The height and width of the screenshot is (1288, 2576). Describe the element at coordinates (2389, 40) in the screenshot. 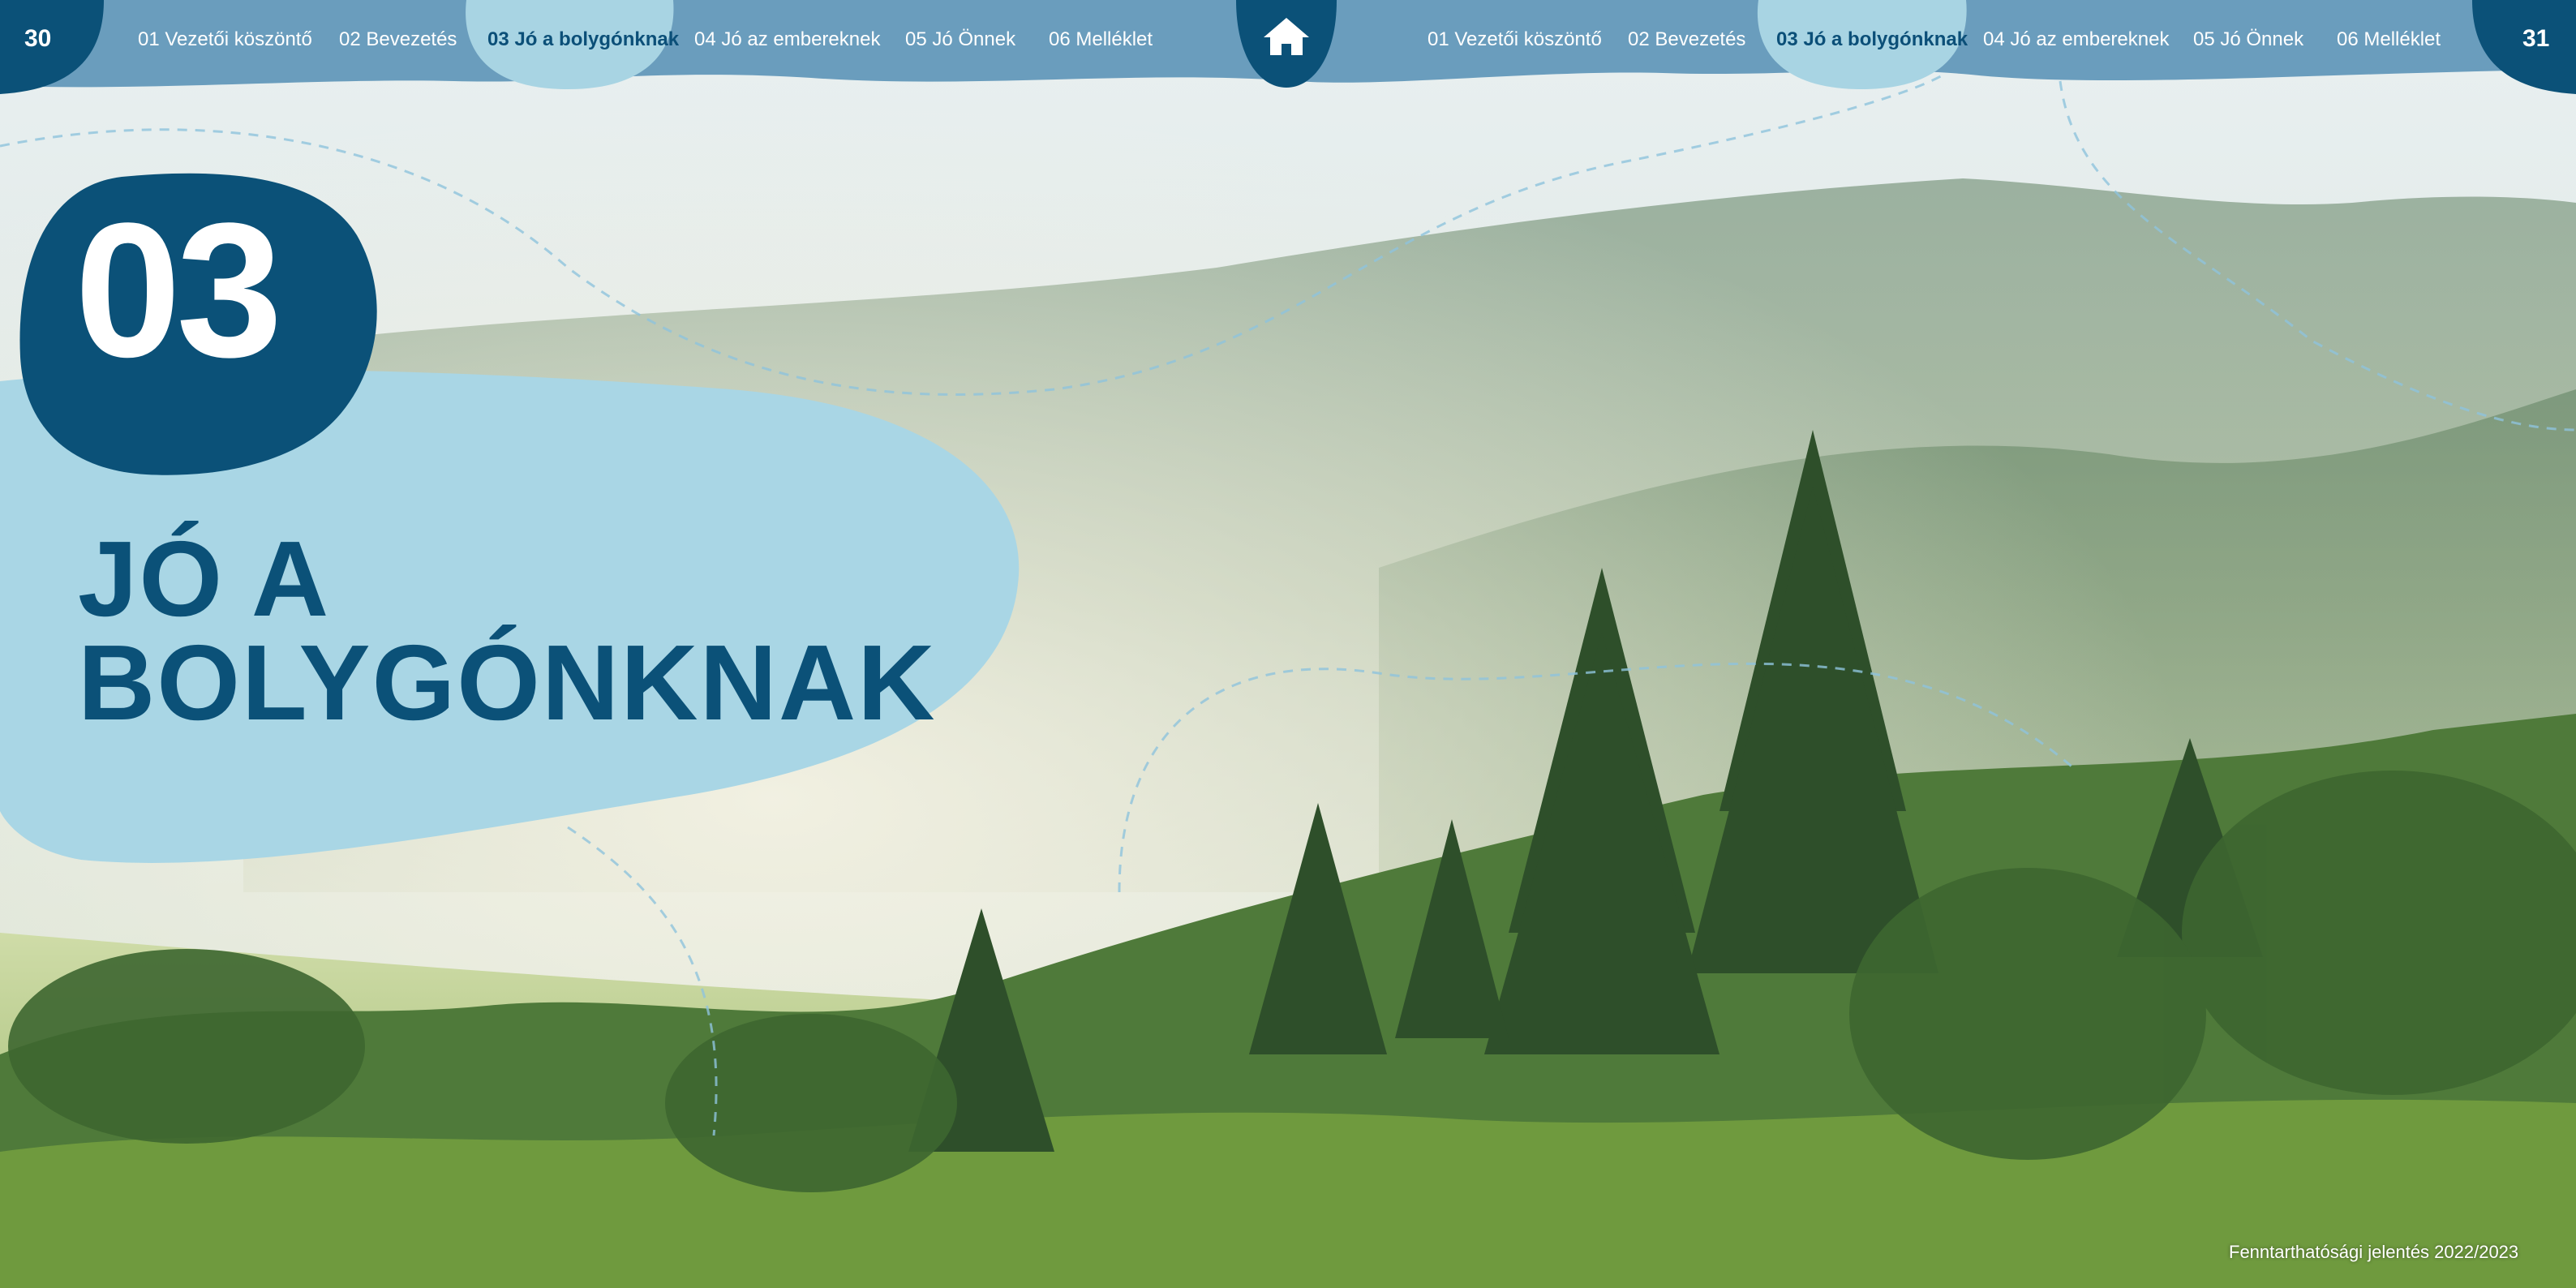

I see `nav-right-melleklet: 06 Melléklet` at that location.